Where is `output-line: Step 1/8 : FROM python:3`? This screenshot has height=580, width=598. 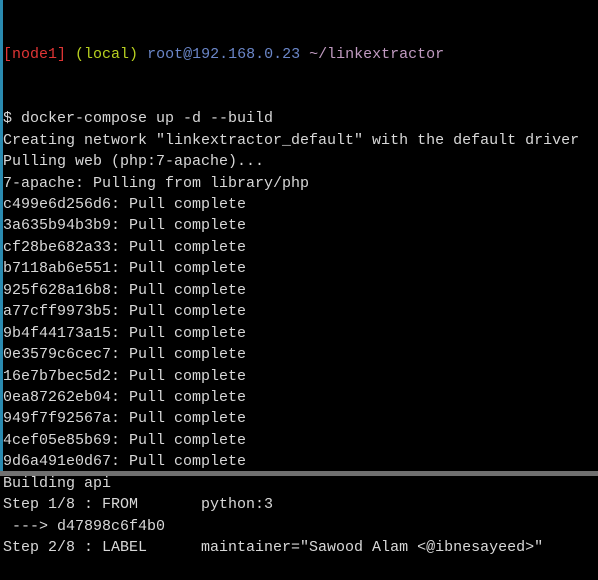 output-line: Step 1/8 : FROM python:3 is located at coordinates (138, 505).